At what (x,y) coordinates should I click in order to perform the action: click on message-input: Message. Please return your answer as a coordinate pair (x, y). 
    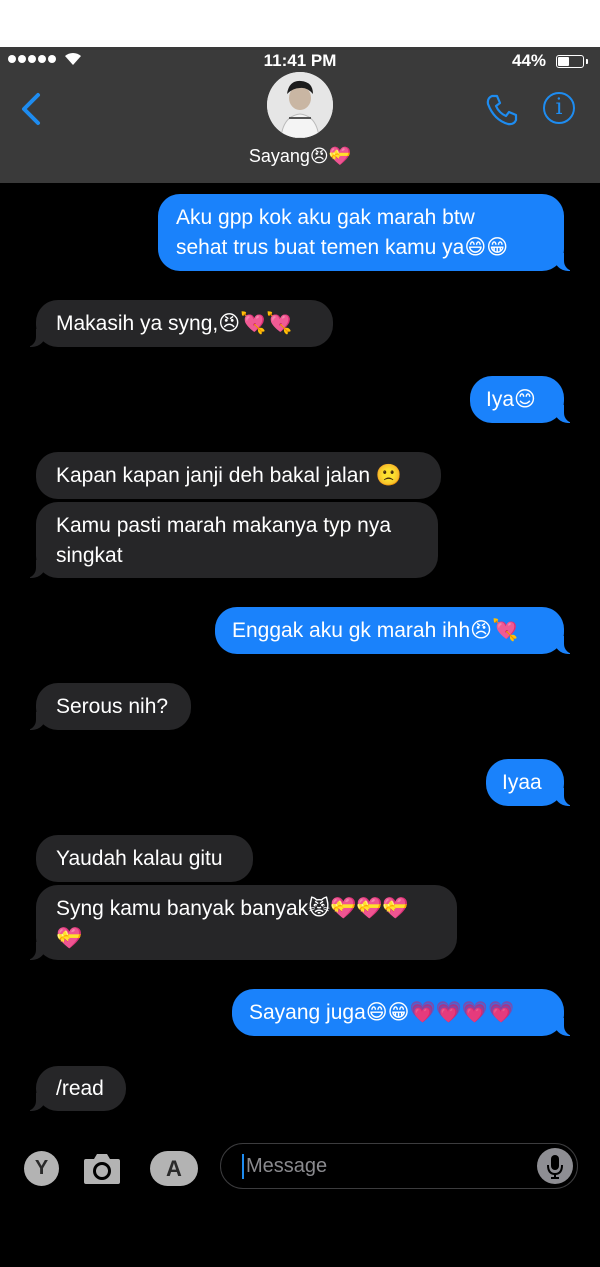
    Looking at the image, I should click on (399, 1166).